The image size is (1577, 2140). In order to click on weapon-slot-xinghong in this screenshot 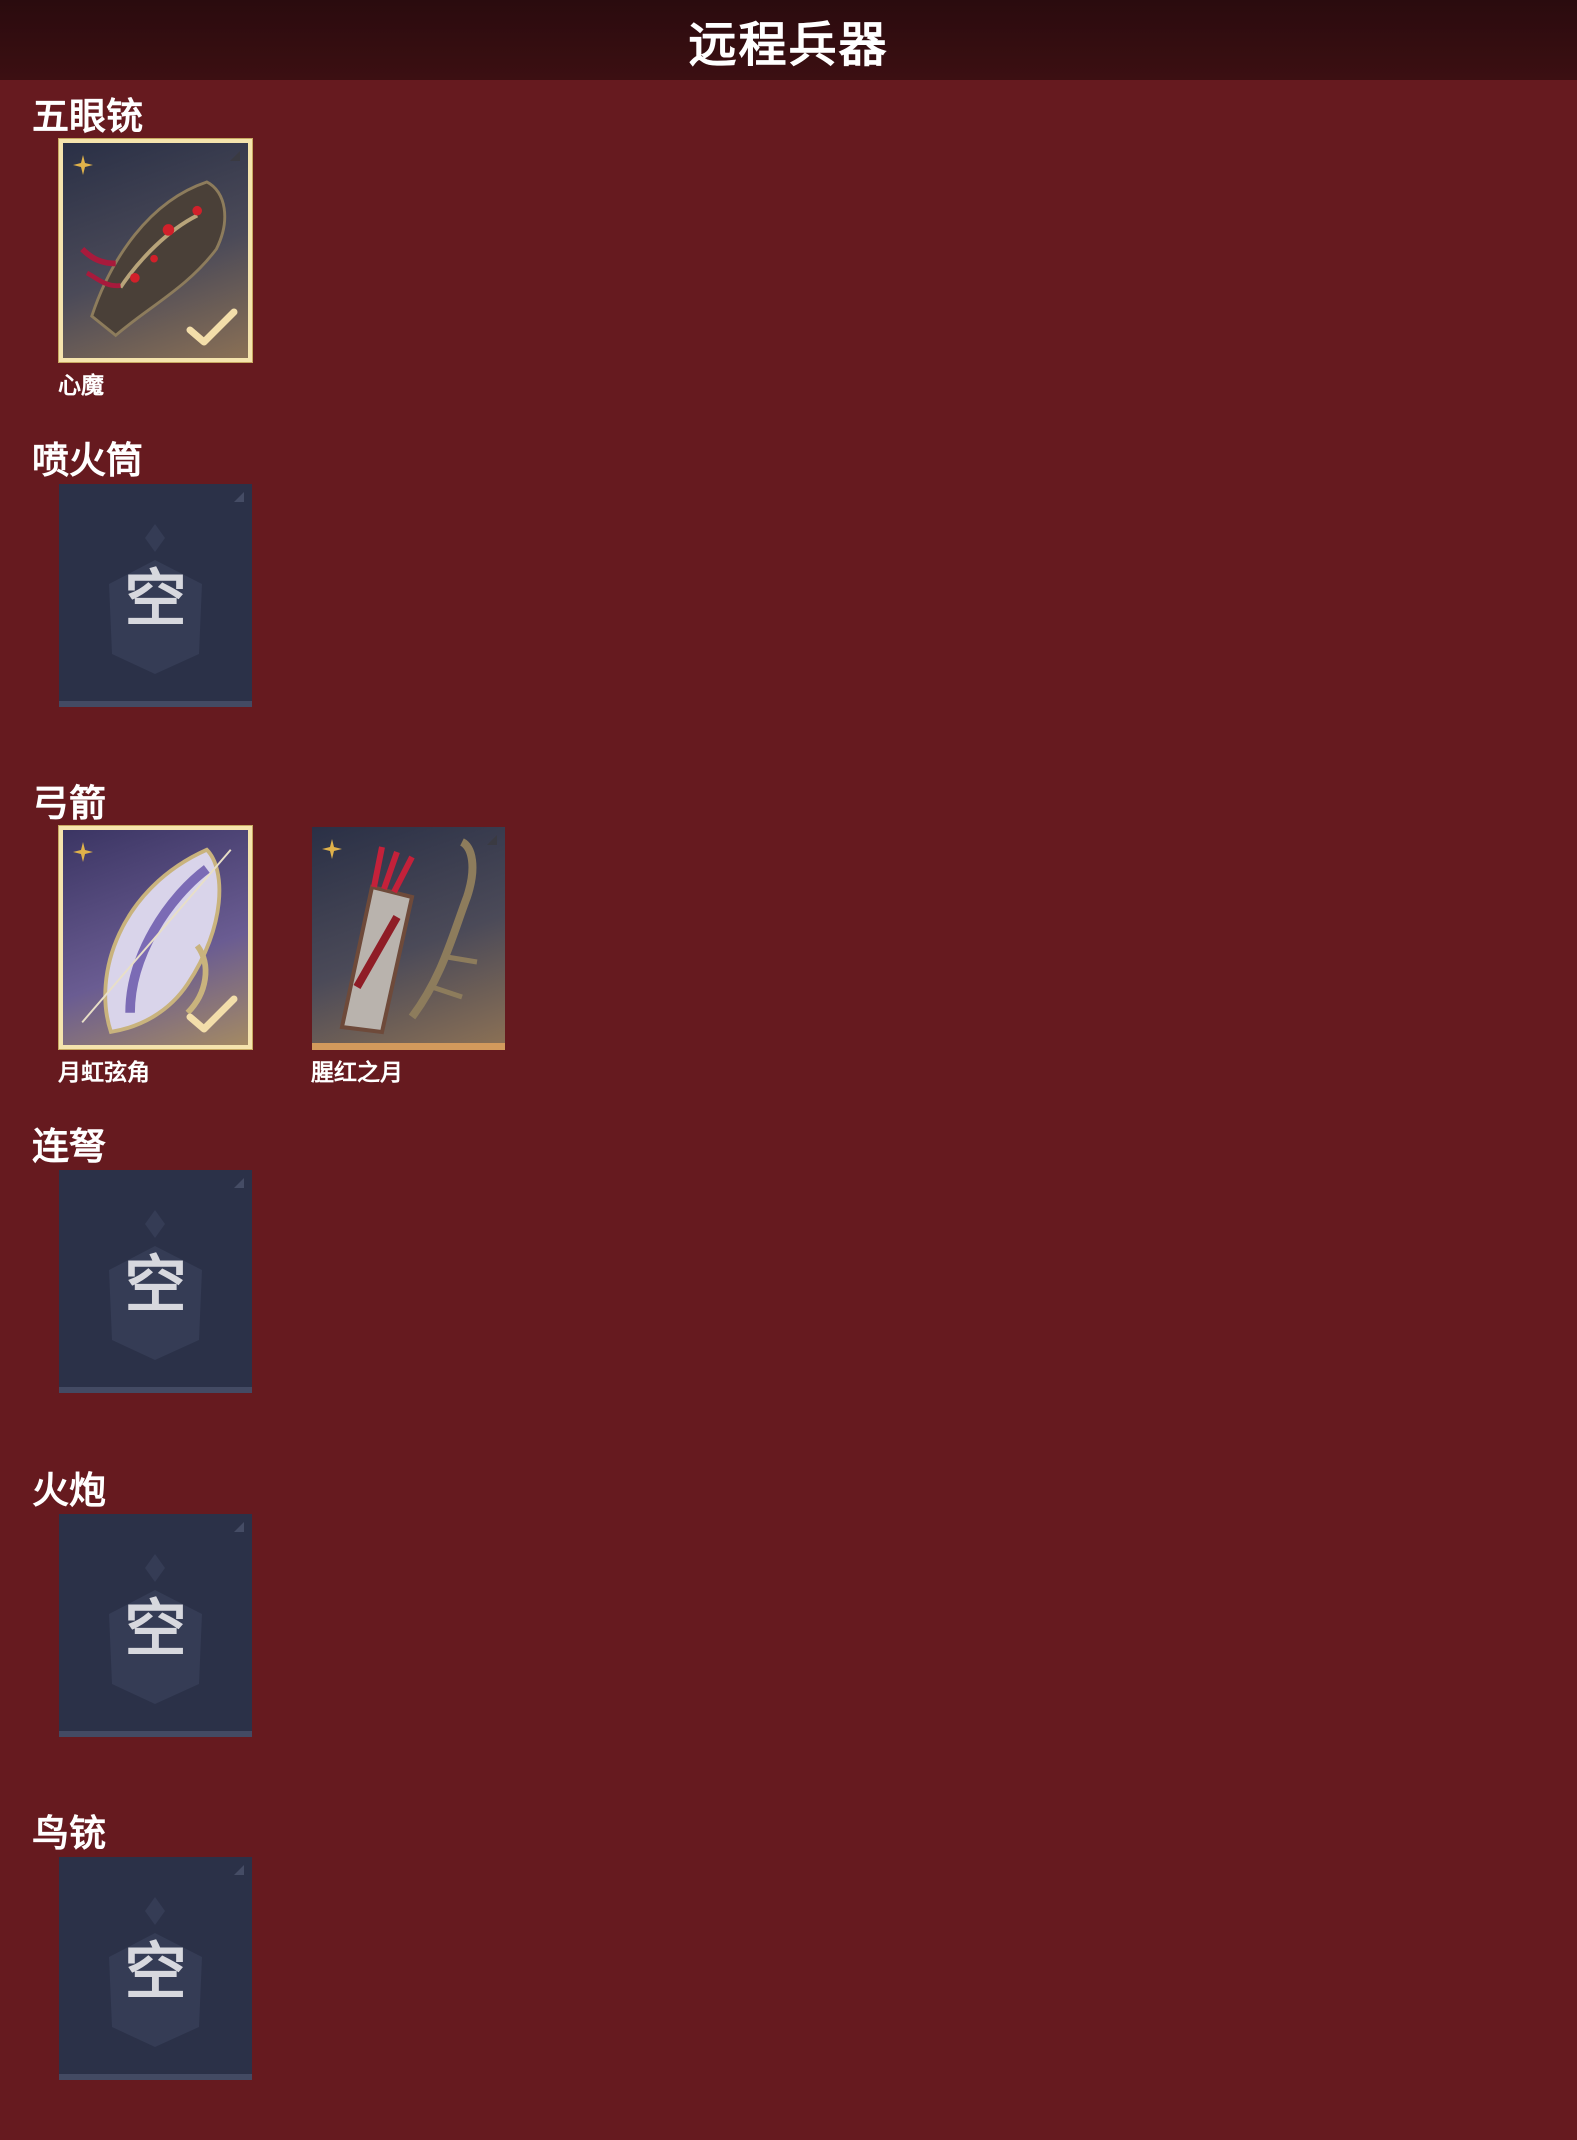, I will do `click(408, 938)`.